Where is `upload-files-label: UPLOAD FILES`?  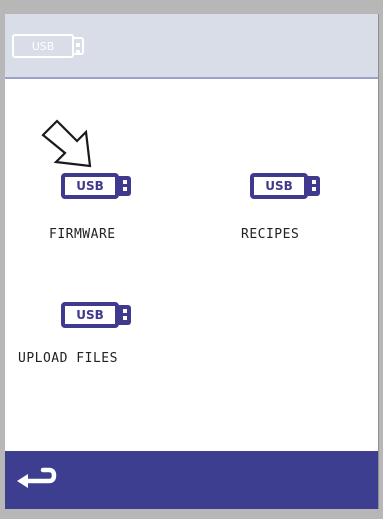 upload-files-label: UPLOAD FILES is located at coordinates (68, 358).